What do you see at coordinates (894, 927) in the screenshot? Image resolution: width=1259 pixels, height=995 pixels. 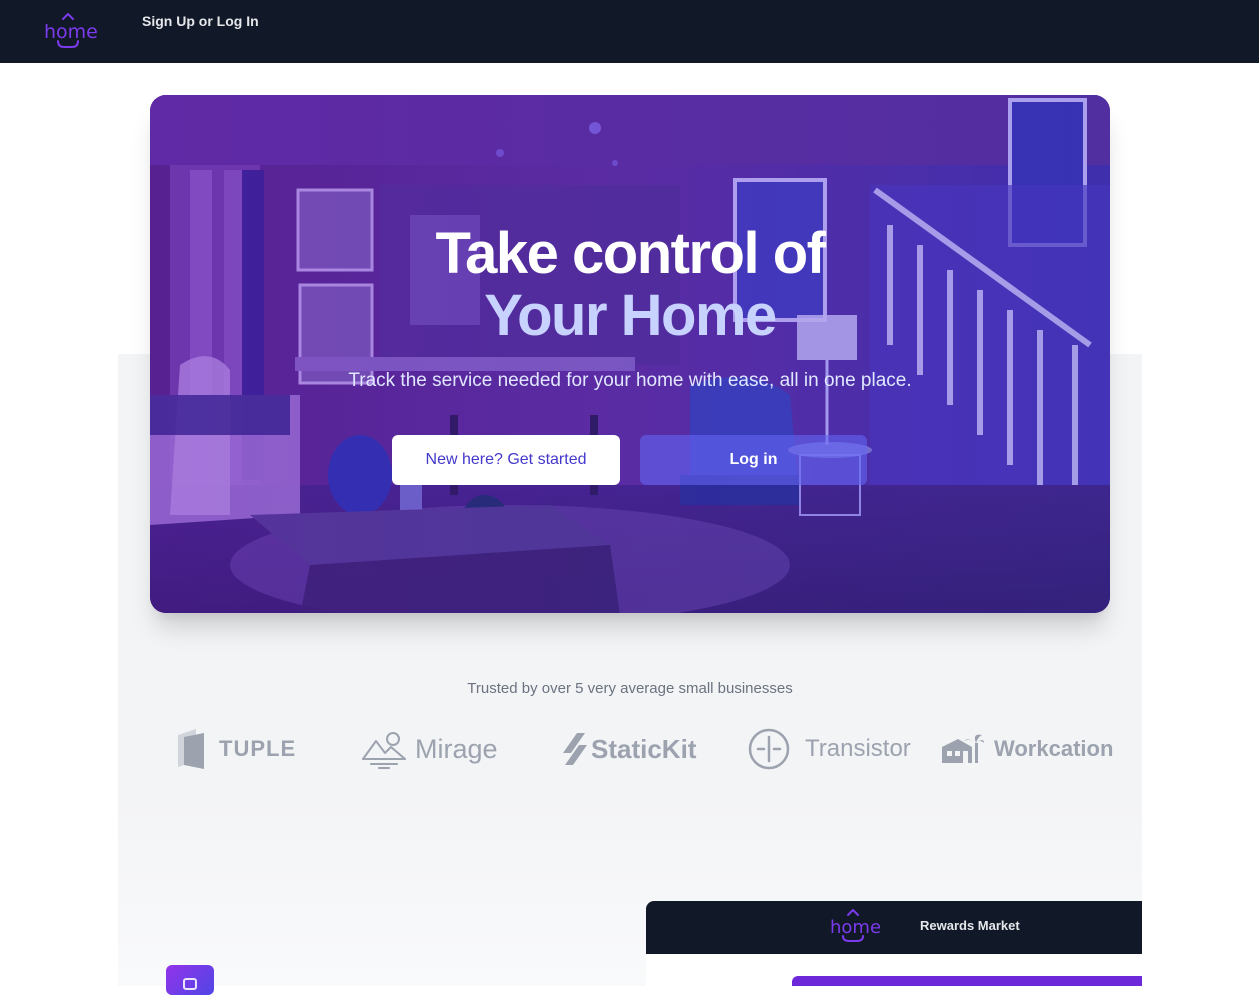 I see `preview-navbar: home Rewards Market` at bounding box center [894, 927].